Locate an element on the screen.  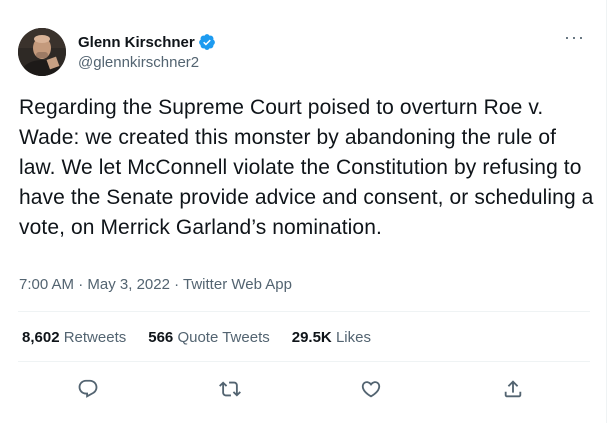
verified-badge-icon is located at coordinates (207, 42).